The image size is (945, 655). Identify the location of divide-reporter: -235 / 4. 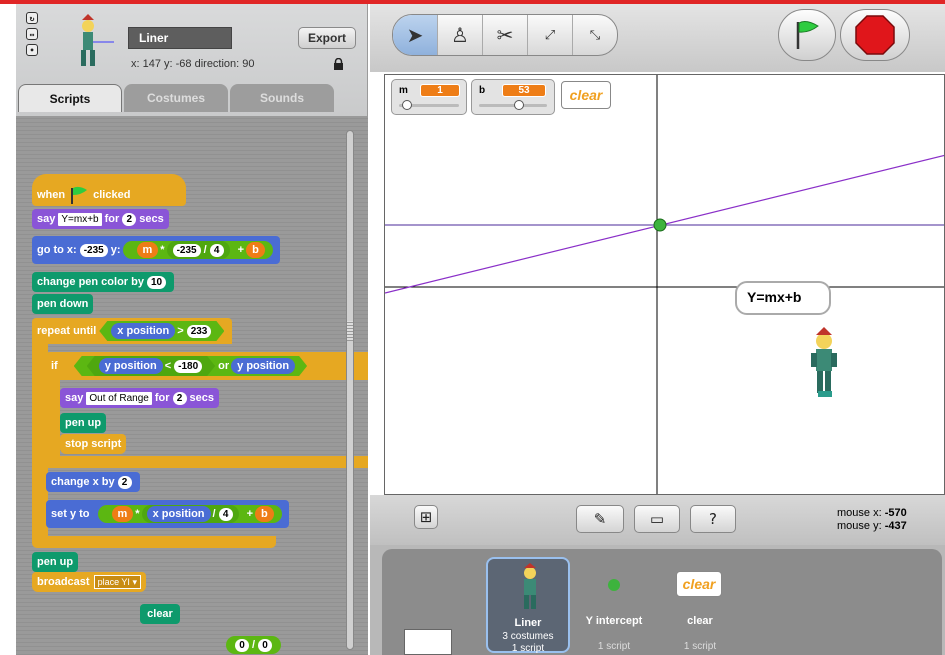
(198, 250).